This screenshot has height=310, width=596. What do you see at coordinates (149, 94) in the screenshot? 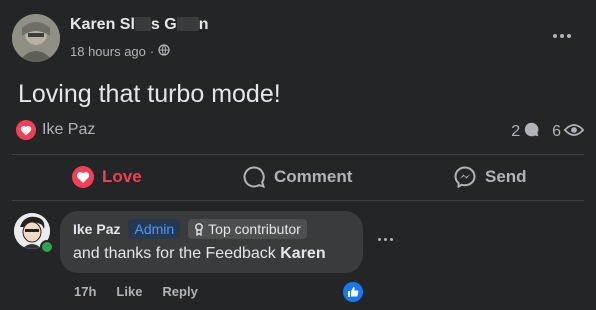
I see `post-text: Loving that turbo mode!` at bounding box center [149, 94].